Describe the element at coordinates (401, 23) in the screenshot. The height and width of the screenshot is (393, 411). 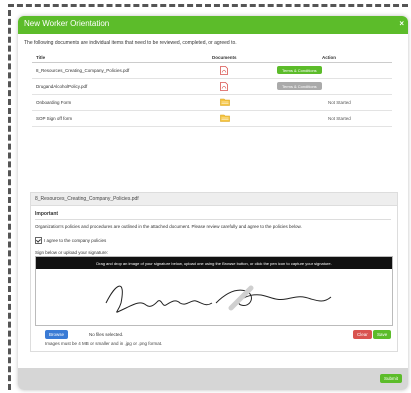
I see `close-icon: ×` at that location.